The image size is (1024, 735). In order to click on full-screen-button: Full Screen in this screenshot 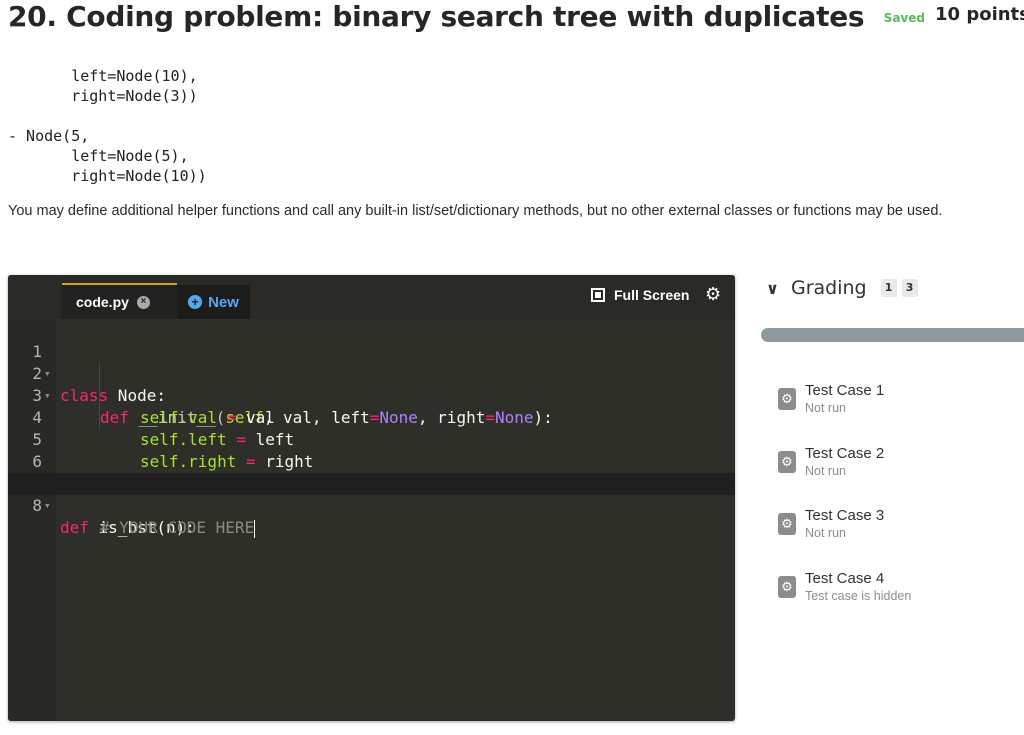, I will do `click(640, 295)`.